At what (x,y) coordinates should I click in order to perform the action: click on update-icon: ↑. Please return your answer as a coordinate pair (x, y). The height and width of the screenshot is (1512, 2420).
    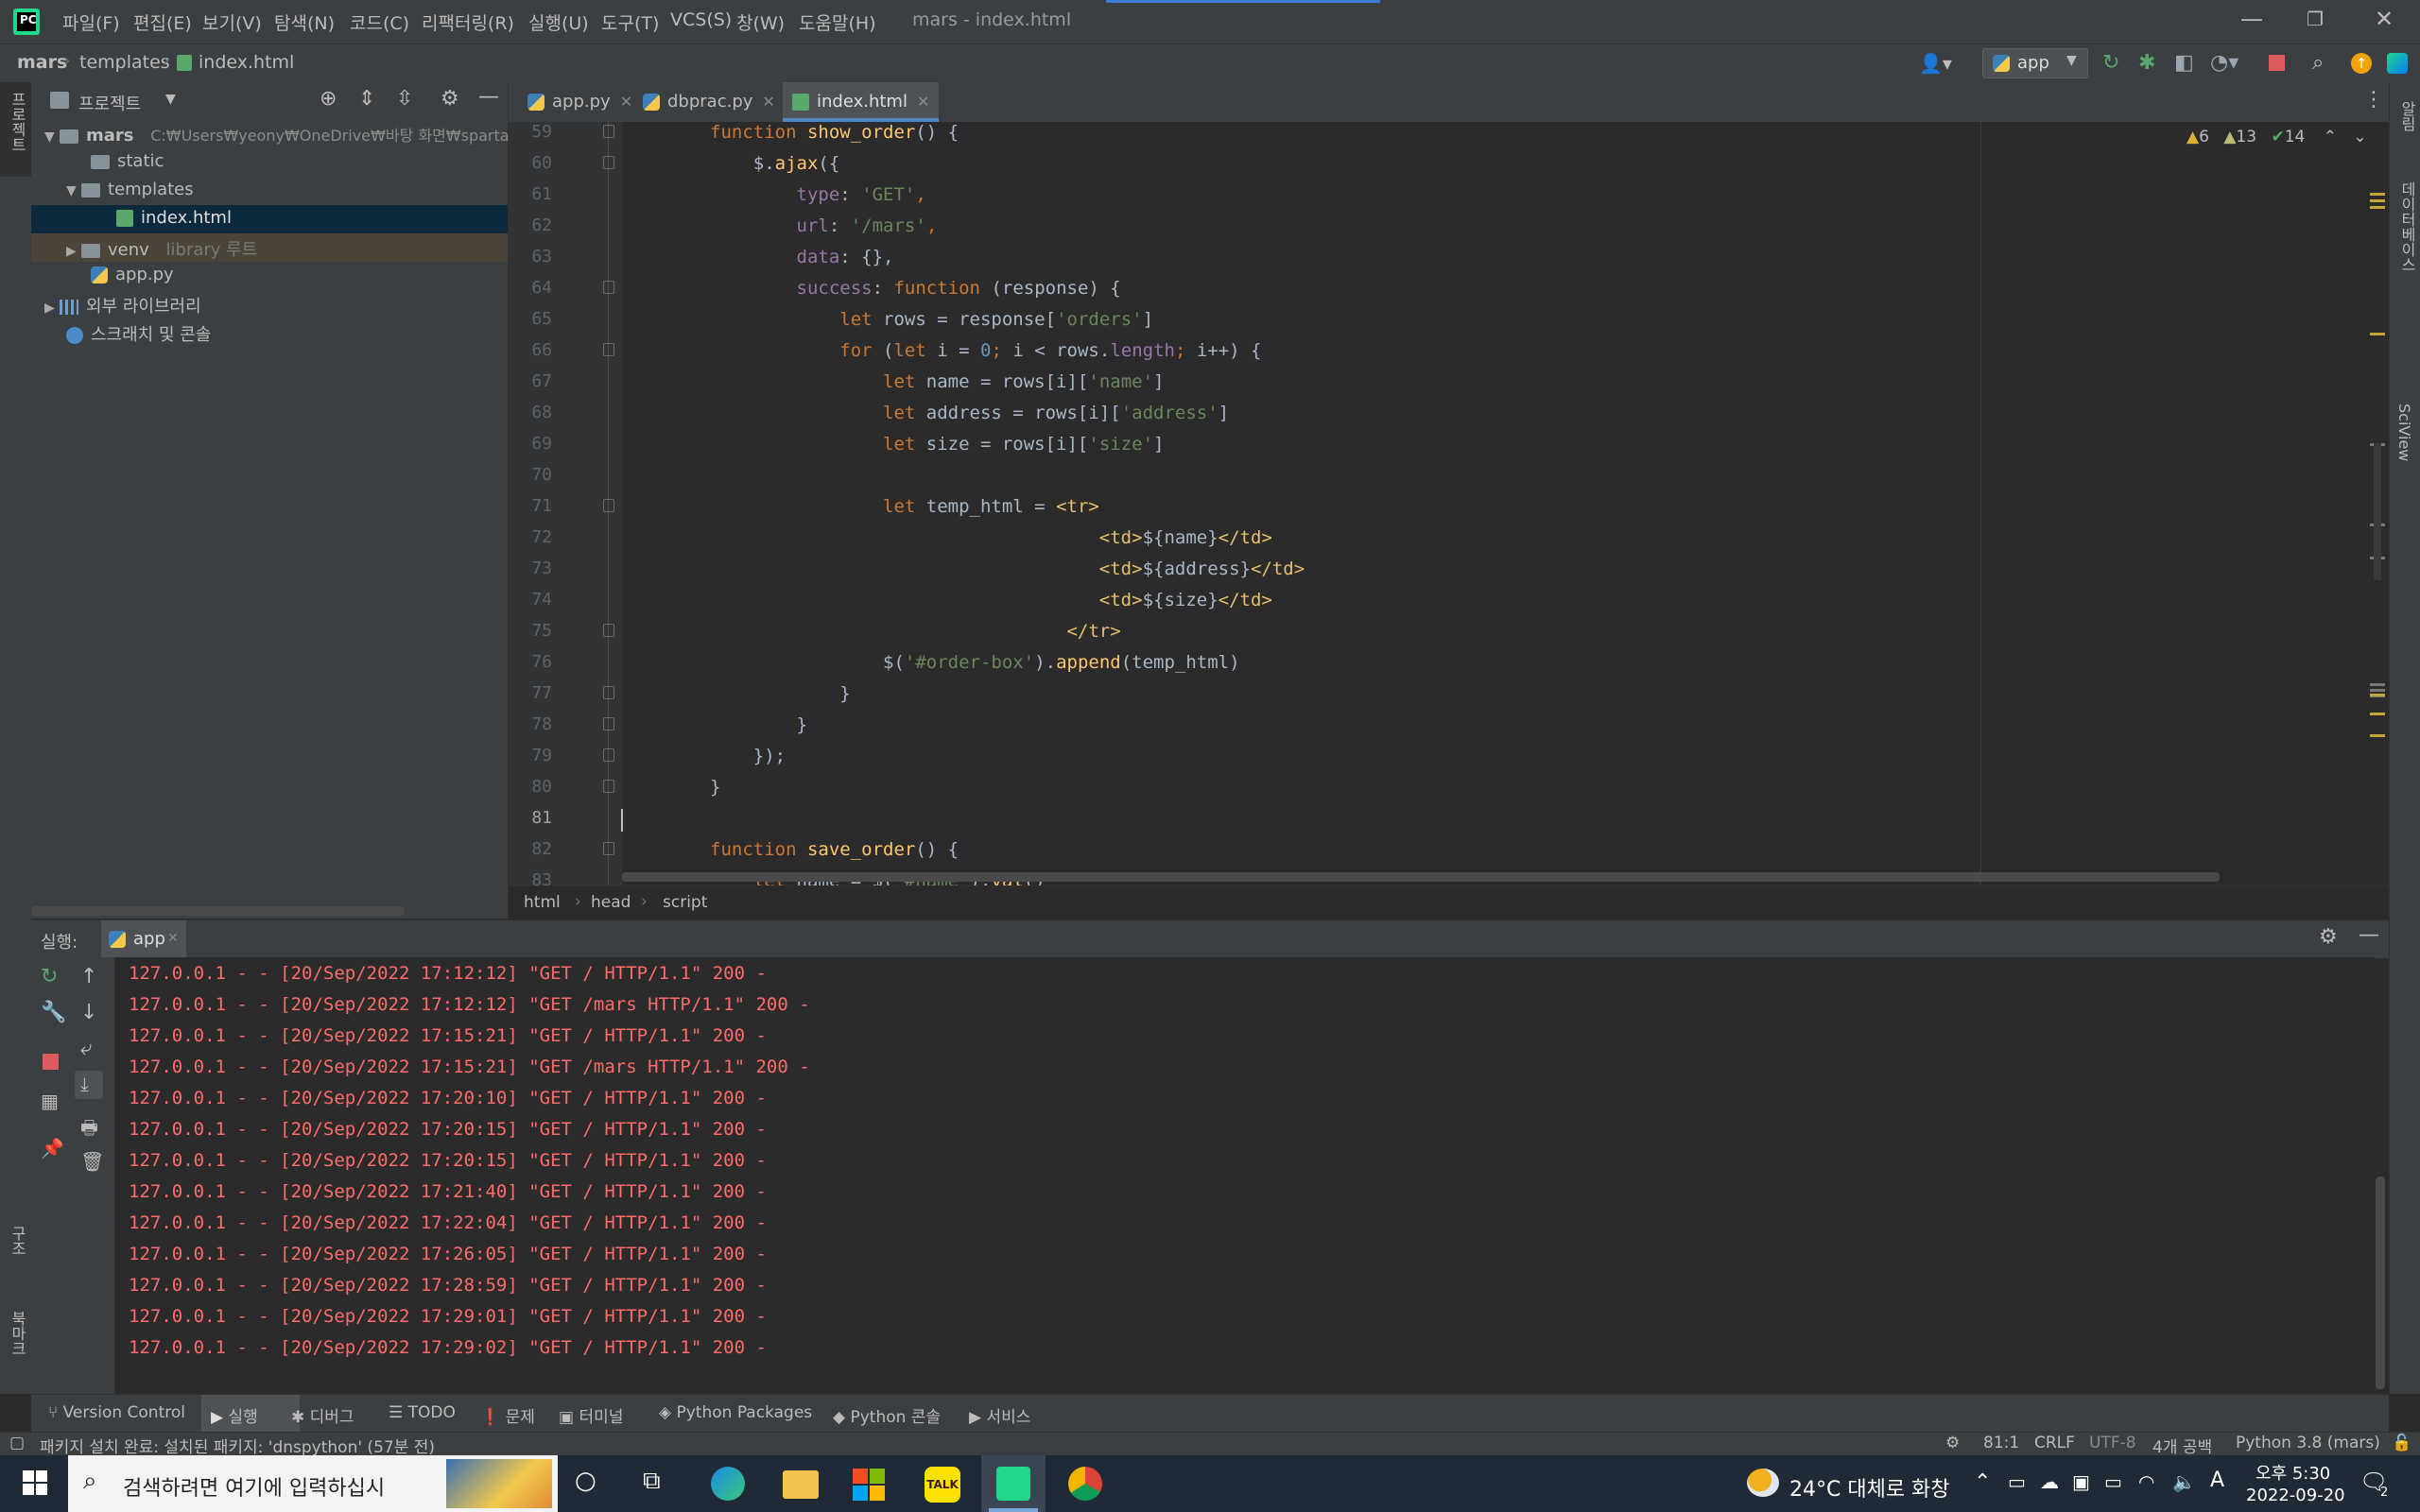
    Looking at the image, I should click on (2361, 63).